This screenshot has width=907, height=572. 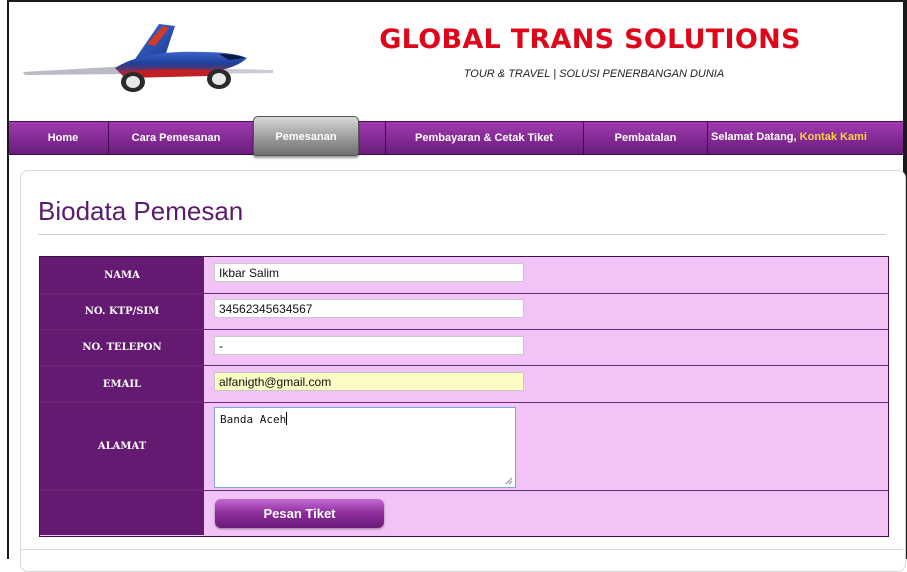 What do you see at coordinates (287, 418) in the screenshot?
I see `text-caret` at bounding box center [287, 418].